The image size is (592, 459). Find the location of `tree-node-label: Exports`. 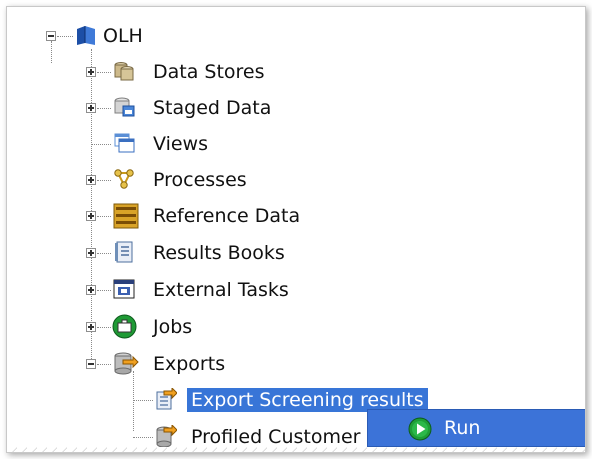

tree-node-label: Exports is located at coordinates (189, 364).